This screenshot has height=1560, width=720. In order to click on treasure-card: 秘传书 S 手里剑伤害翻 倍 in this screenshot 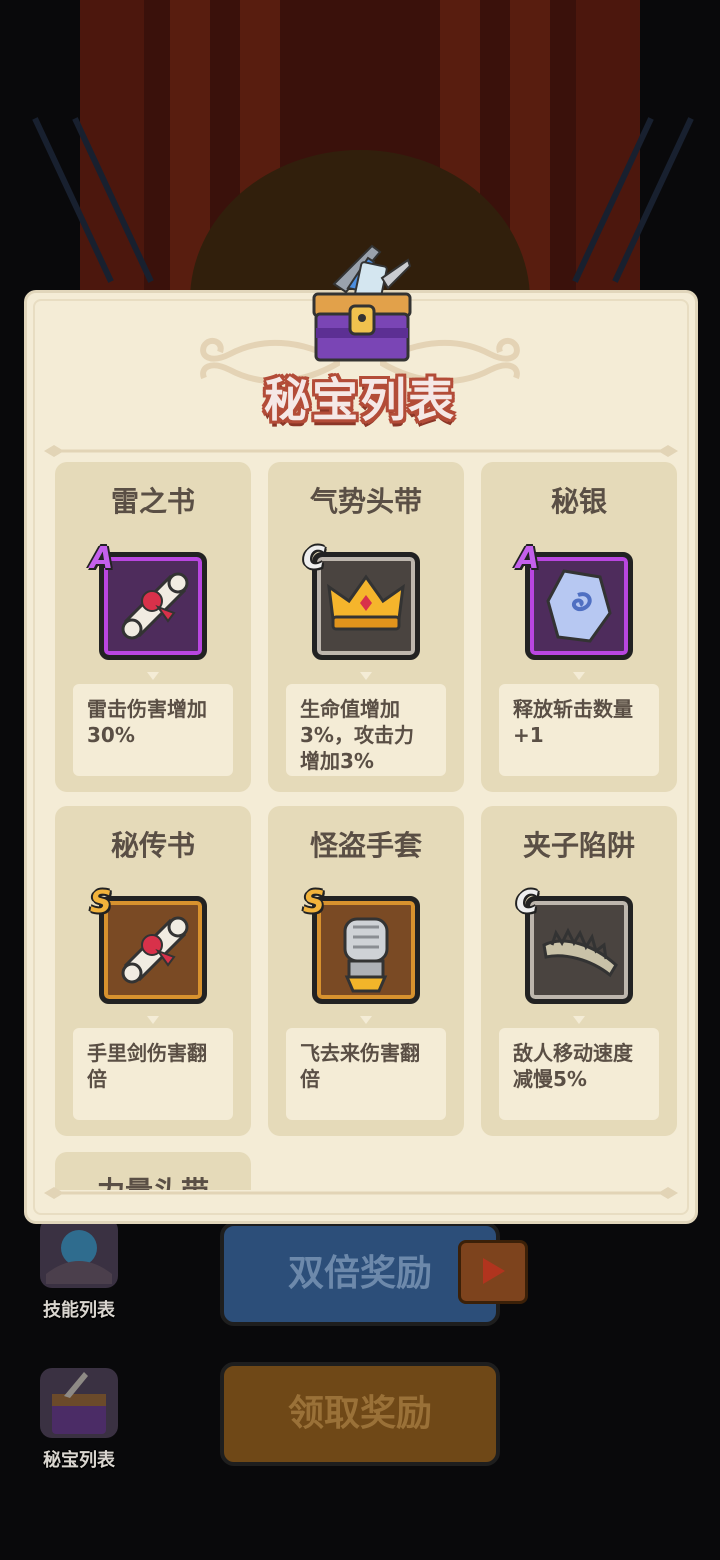, I will do `click(153, 971)`.